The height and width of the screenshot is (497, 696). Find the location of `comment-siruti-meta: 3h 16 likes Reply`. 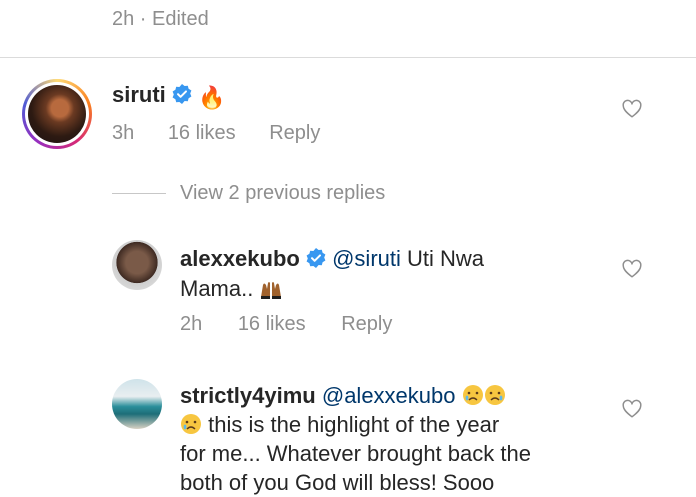

comment-siruti-meta: 3h 16 likes Reply is located at coordinates (216, 133).